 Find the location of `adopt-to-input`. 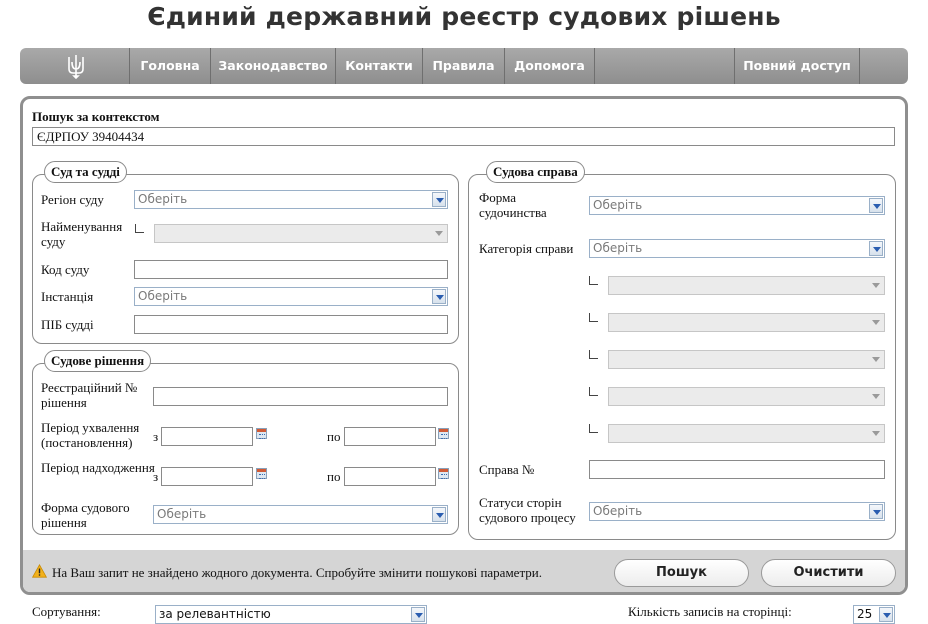

adopt-to-input is located at coordinates (390, 436).